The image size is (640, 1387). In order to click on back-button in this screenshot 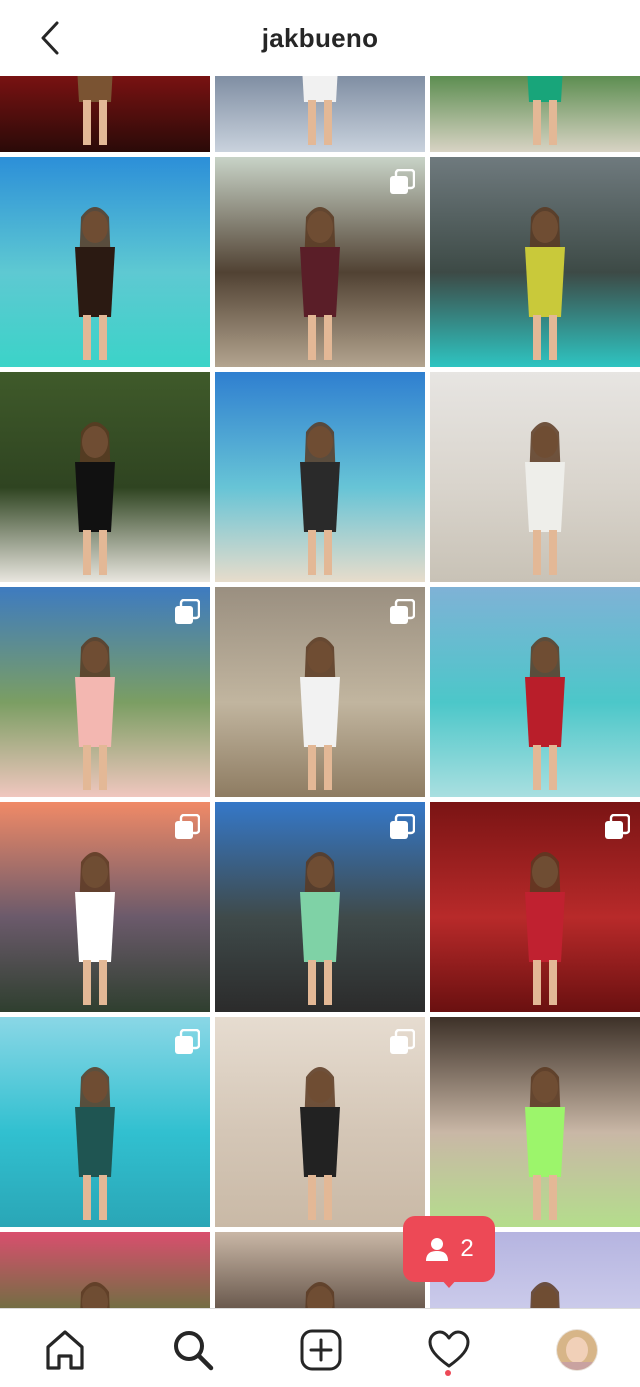, I will do `click(50, 38)`.